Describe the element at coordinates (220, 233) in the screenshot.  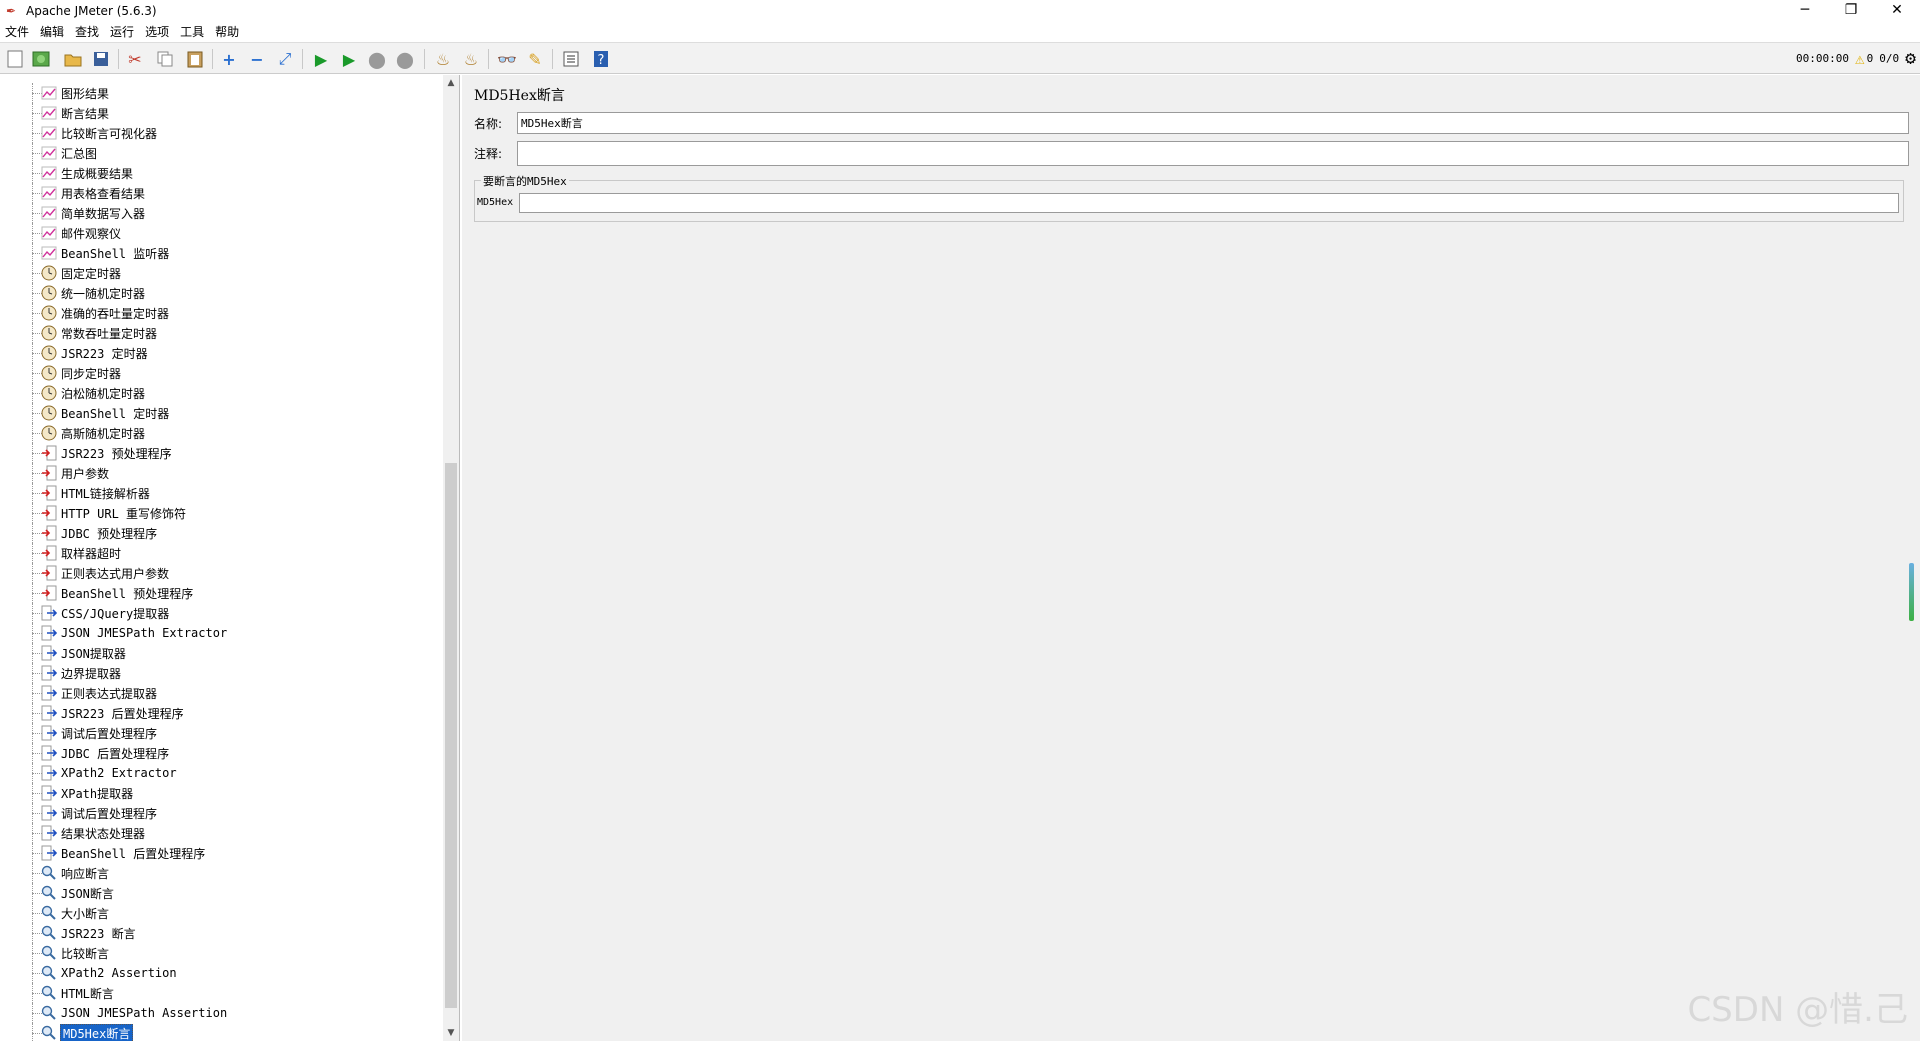
I see `tree-item: 邮件观察仪` at that location.